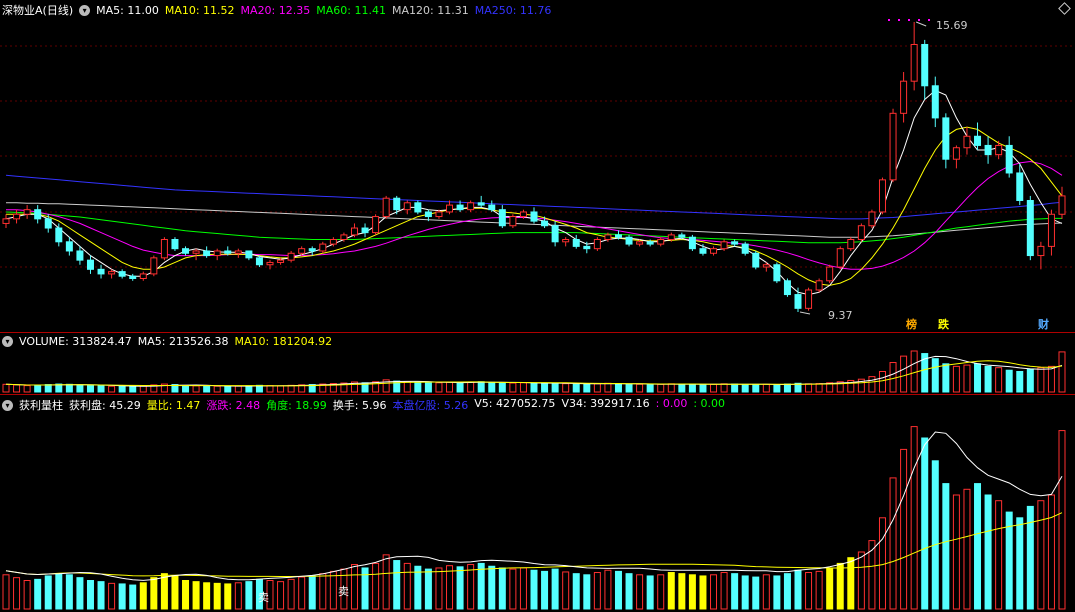 This screenshot has width=1075, height=612. What do you see at coordinates (840, 315) in the screenshot?
I see `low-price-label: 9.37` at bounding box center [840, 315].